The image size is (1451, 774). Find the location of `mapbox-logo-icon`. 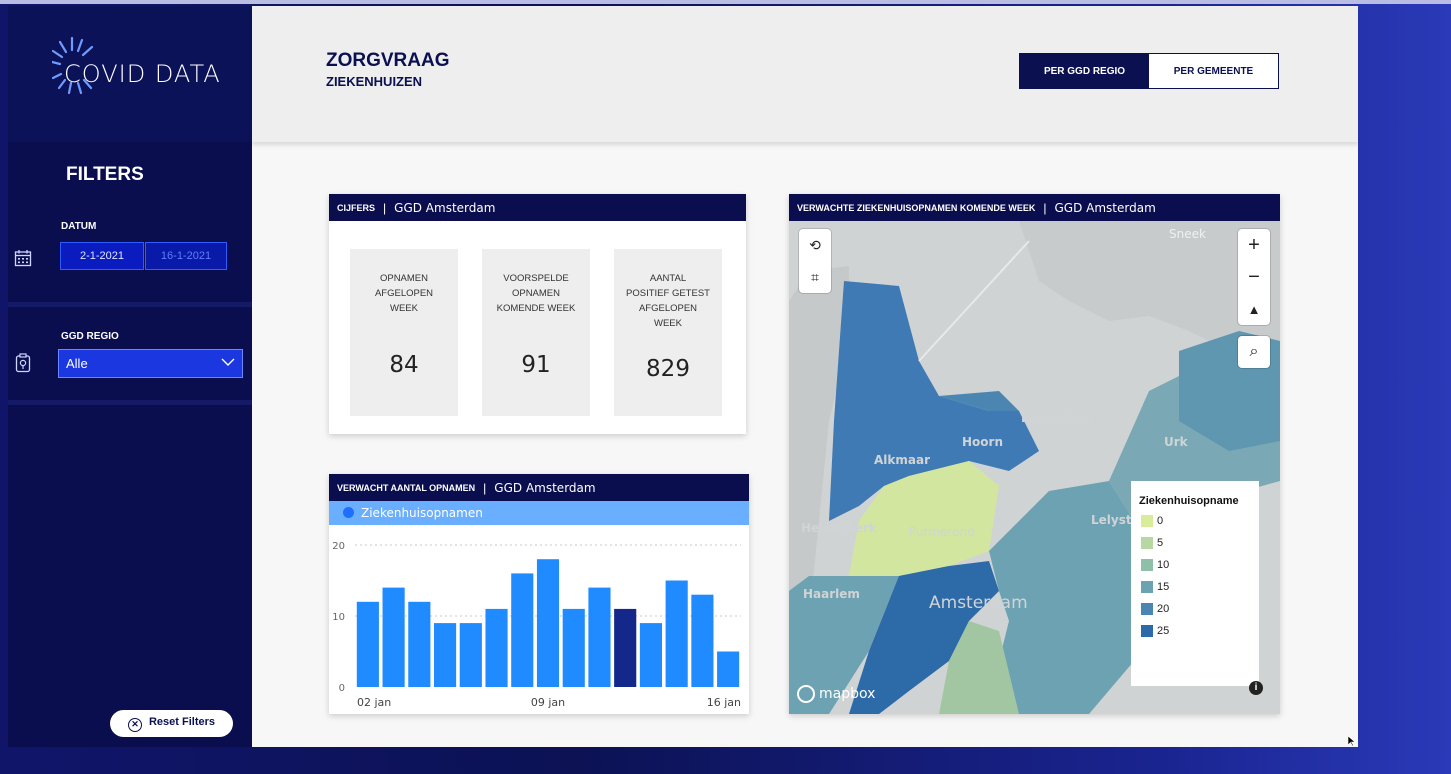

mapbox-logo-icon is located at coordinates (806, 694).